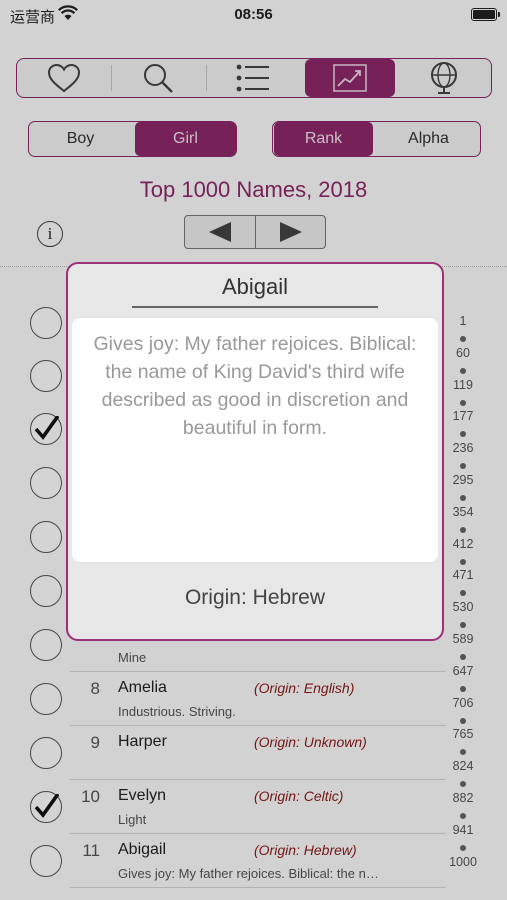 This screenshot has width=507, height=900. I want to click on title-underline, so click(255, 307).